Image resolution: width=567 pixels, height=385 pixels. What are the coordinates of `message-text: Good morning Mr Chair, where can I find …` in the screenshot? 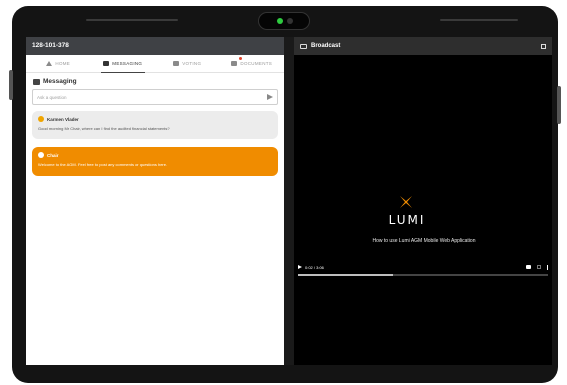 It's located at (104, 128).